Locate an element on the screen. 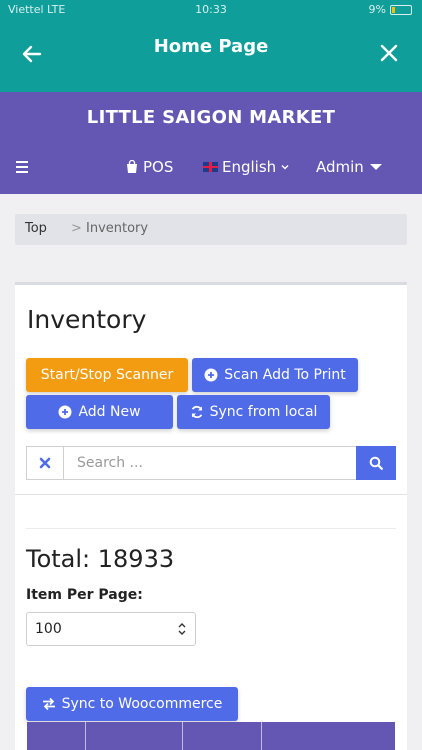 The height and width of the screenshot is (750, 422). clear-x-icon is located at coordinates (45, 463).